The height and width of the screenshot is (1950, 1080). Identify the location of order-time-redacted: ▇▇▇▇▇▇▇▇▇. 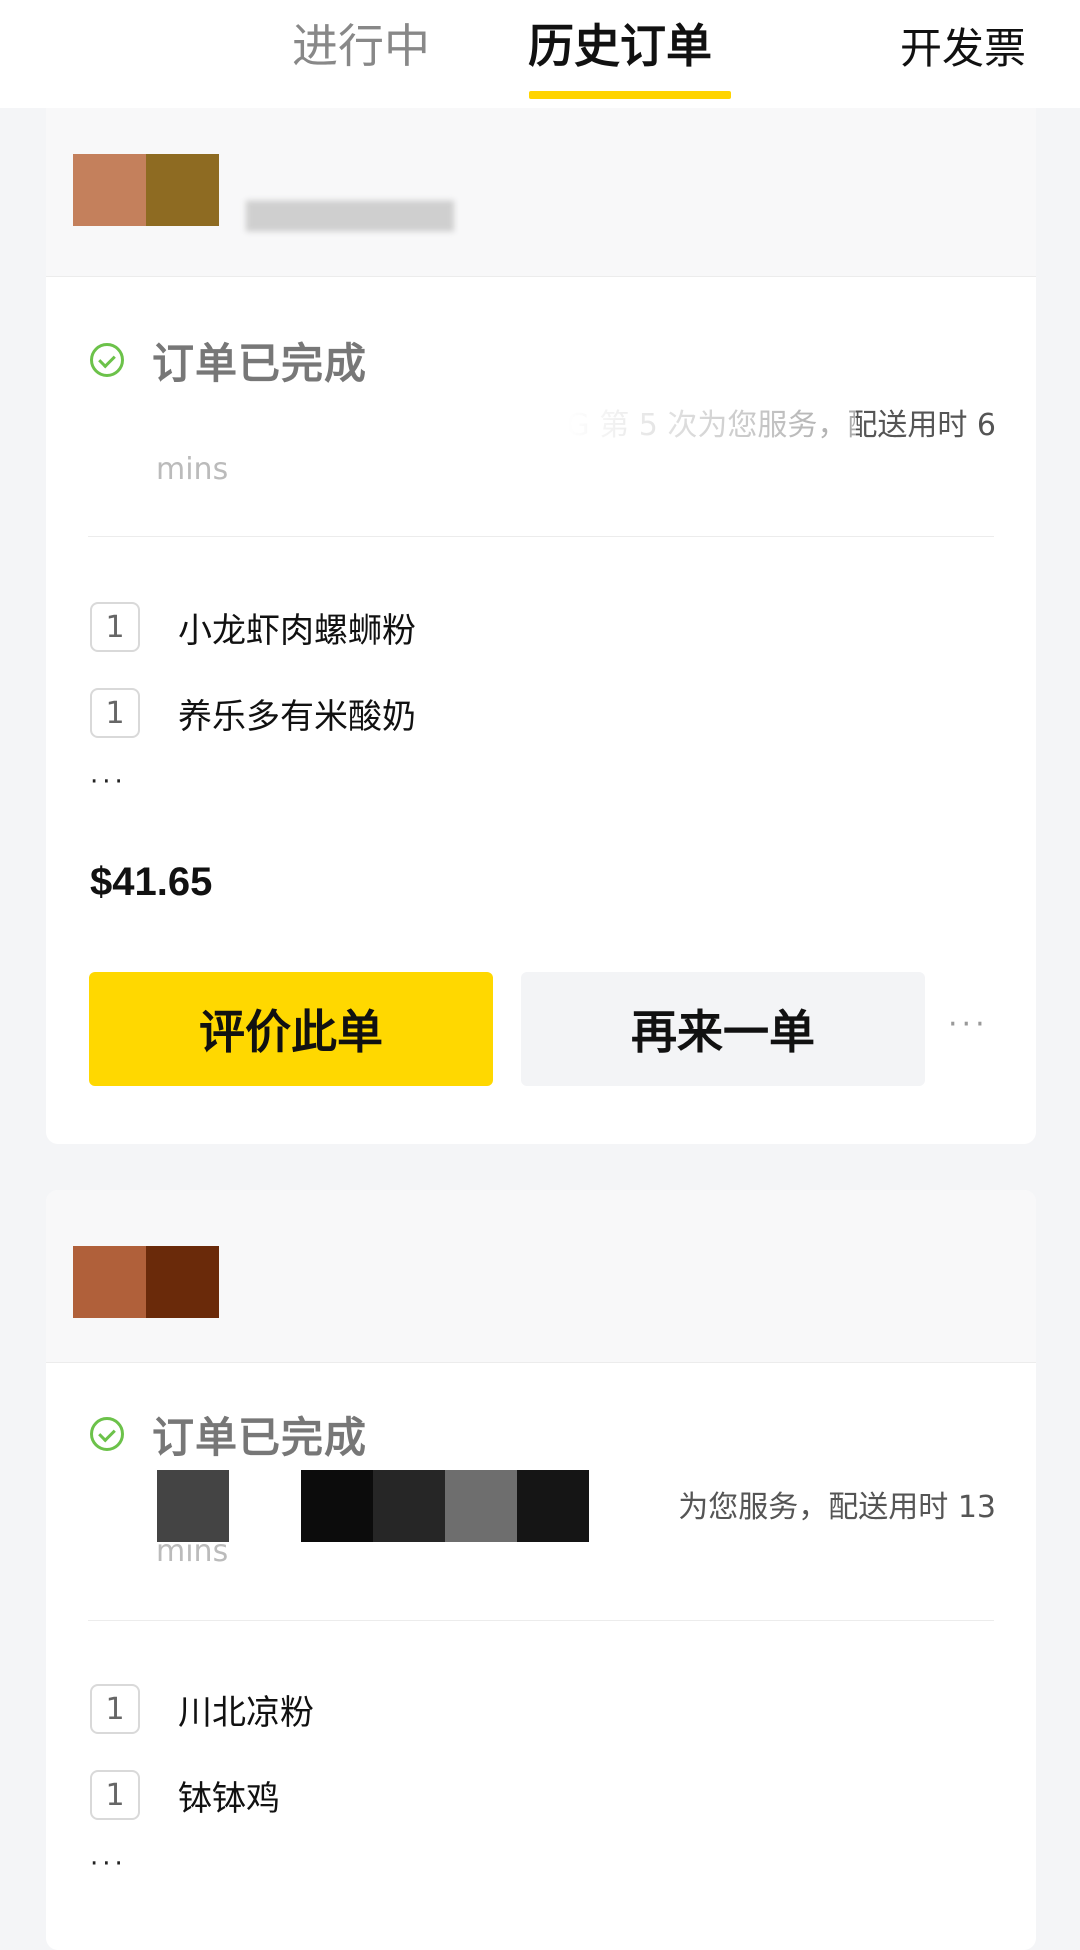
(350, 214).